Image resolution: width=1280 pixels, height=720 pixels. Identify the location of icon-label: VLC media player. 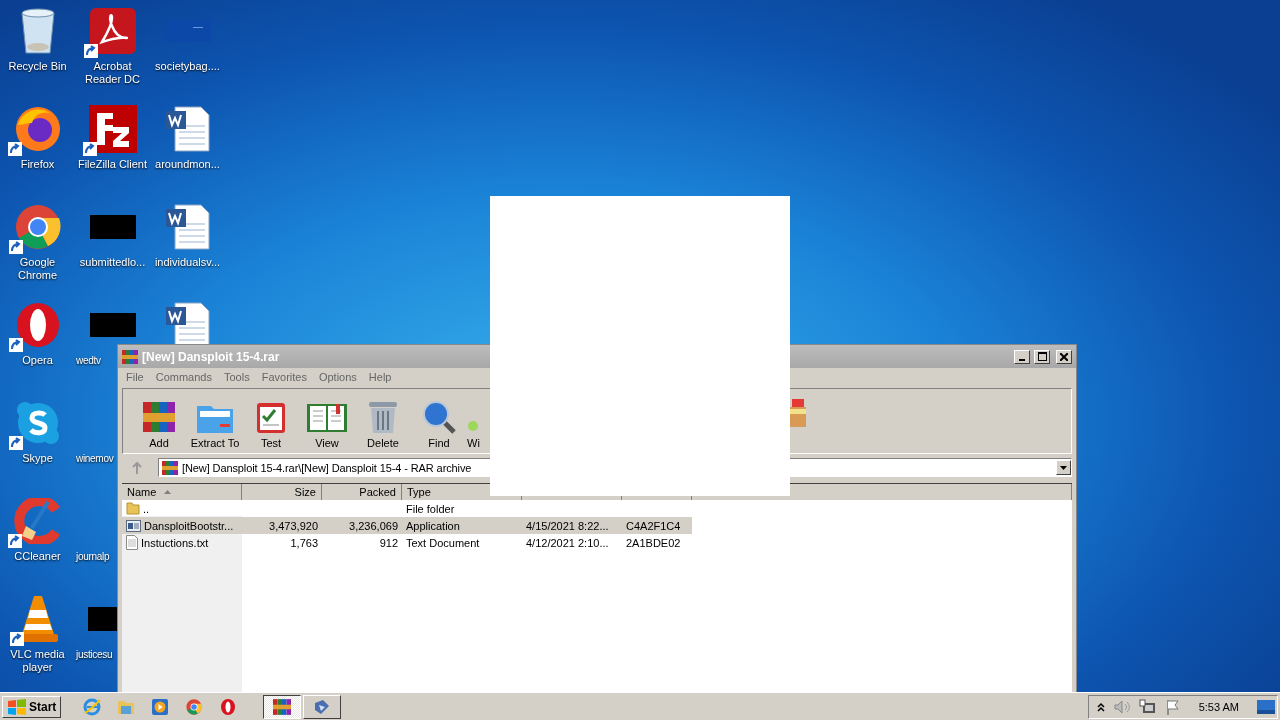
(37, 661).